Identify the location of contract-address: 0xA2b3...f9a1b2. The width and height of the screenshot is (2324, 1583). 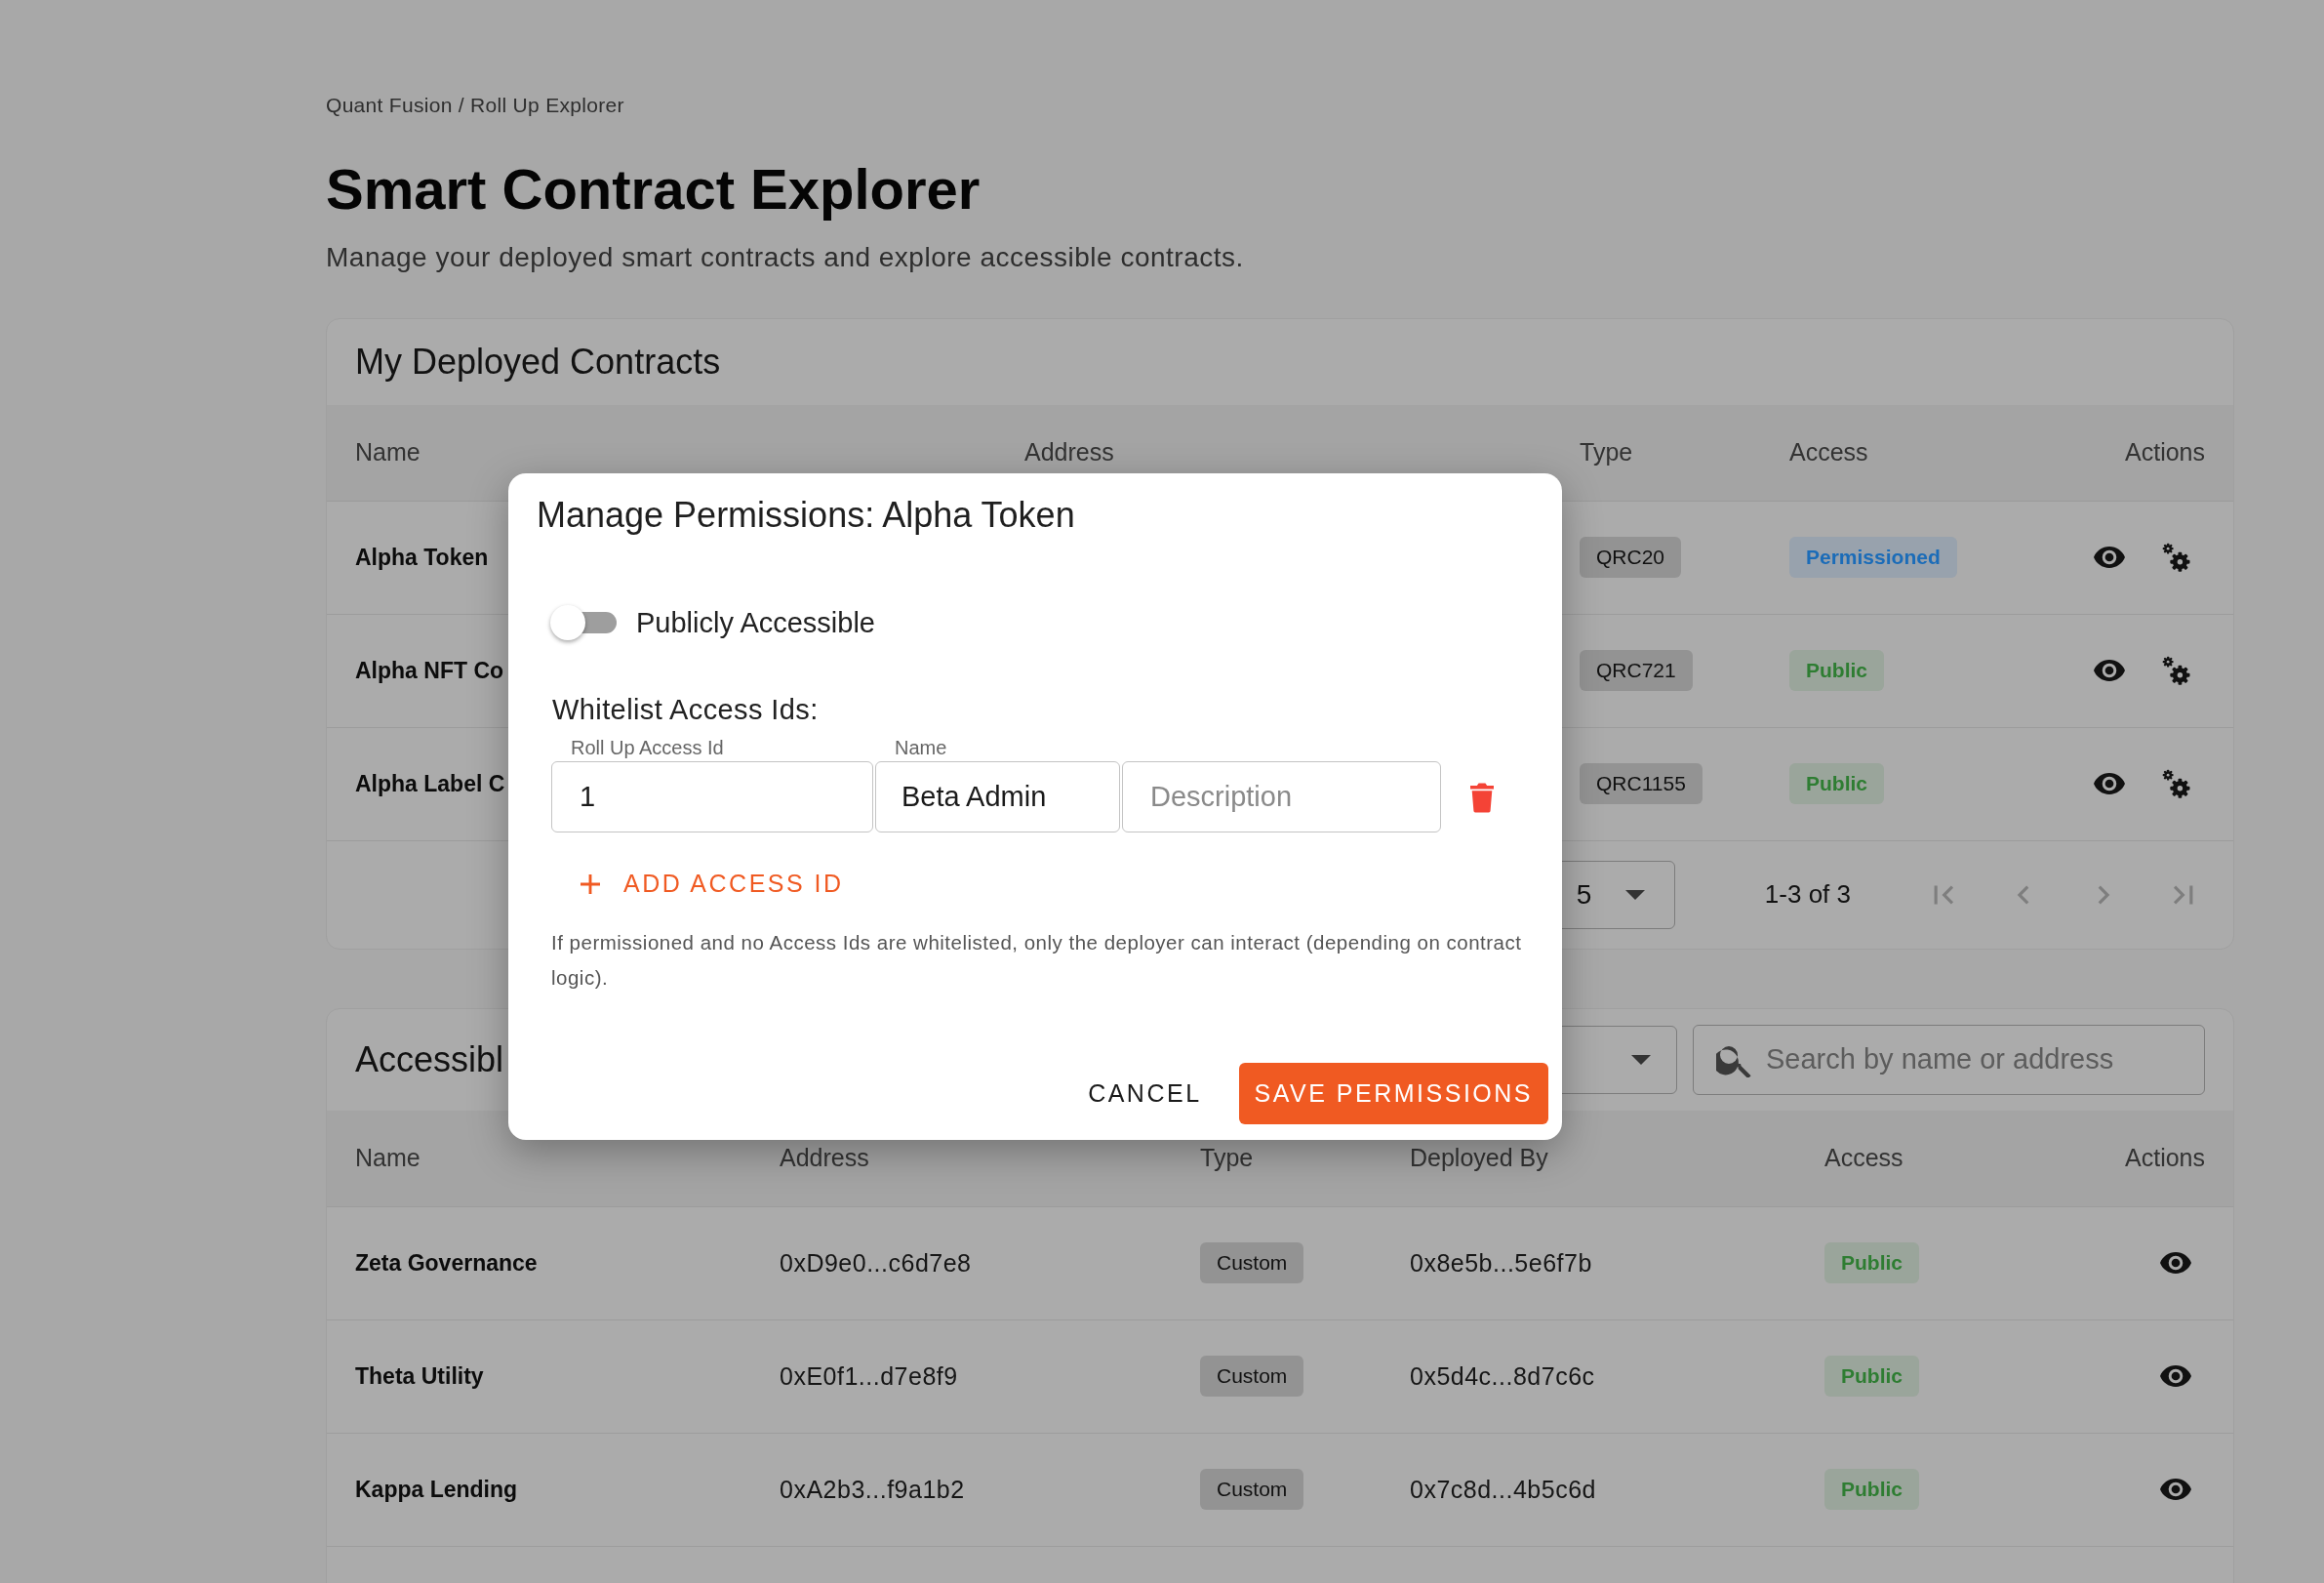
(872, 1490).